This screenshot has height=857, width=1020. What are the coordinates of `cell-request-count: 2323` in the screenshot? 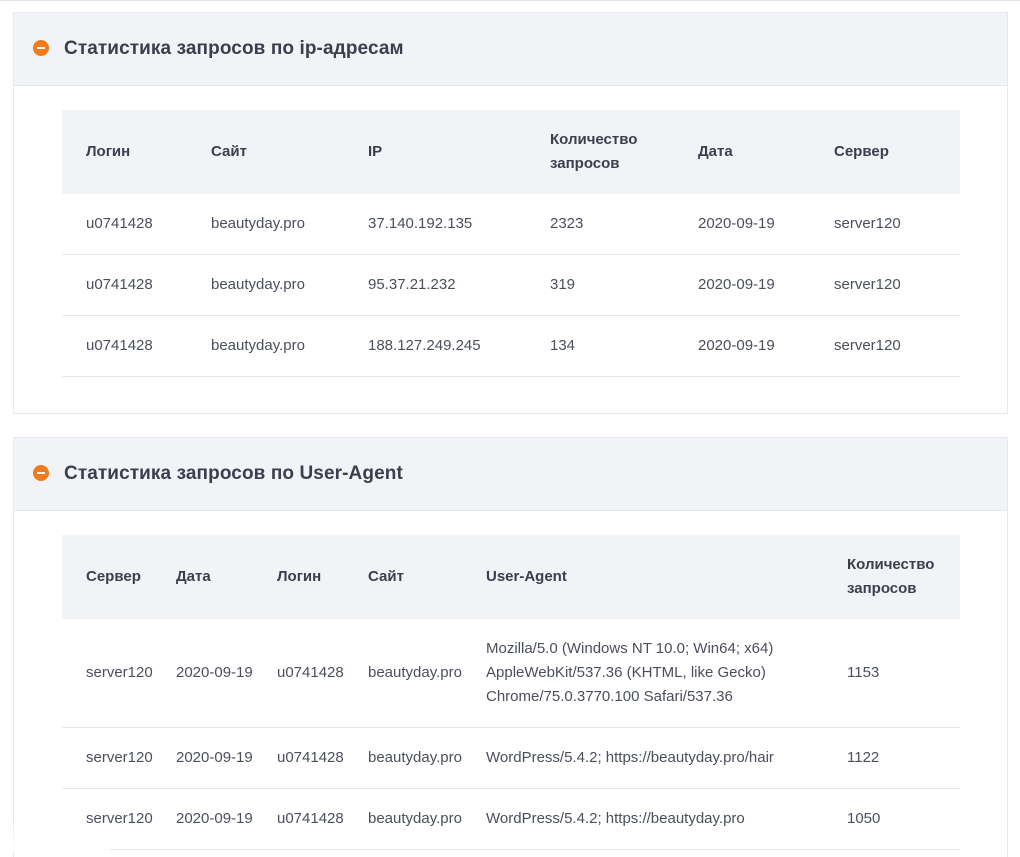 It's located at (600, 224).